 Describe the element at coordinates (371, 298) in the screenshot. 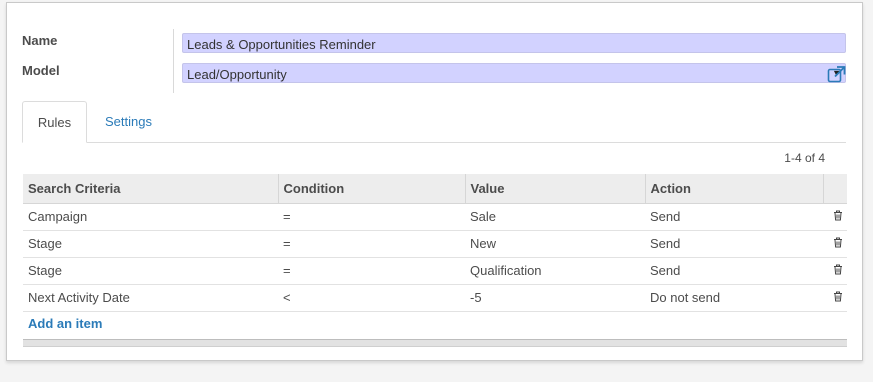

I see `cell-condition: <` at that location.